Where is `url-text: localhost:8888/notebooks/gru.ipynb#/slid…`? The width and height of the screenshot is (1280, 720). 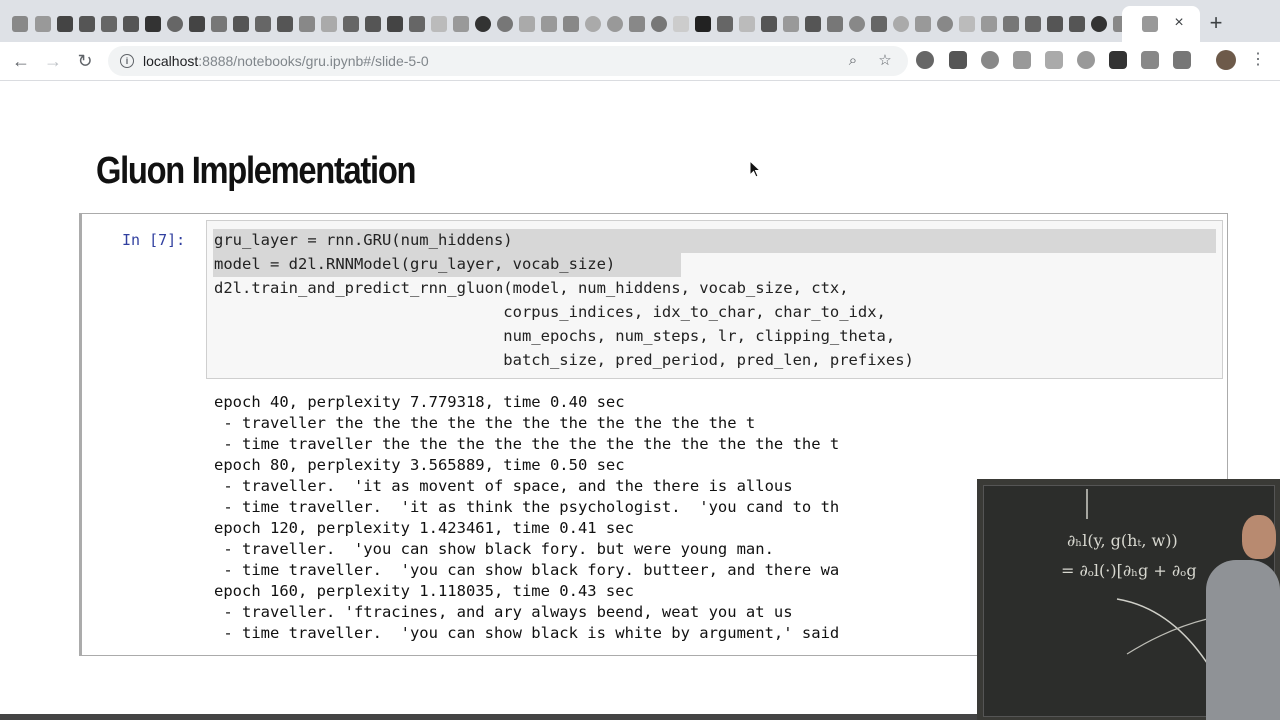
url-text: localhost:8888/notebooks/gru.ipynb#/slid… is located at coordinates (286, 61).